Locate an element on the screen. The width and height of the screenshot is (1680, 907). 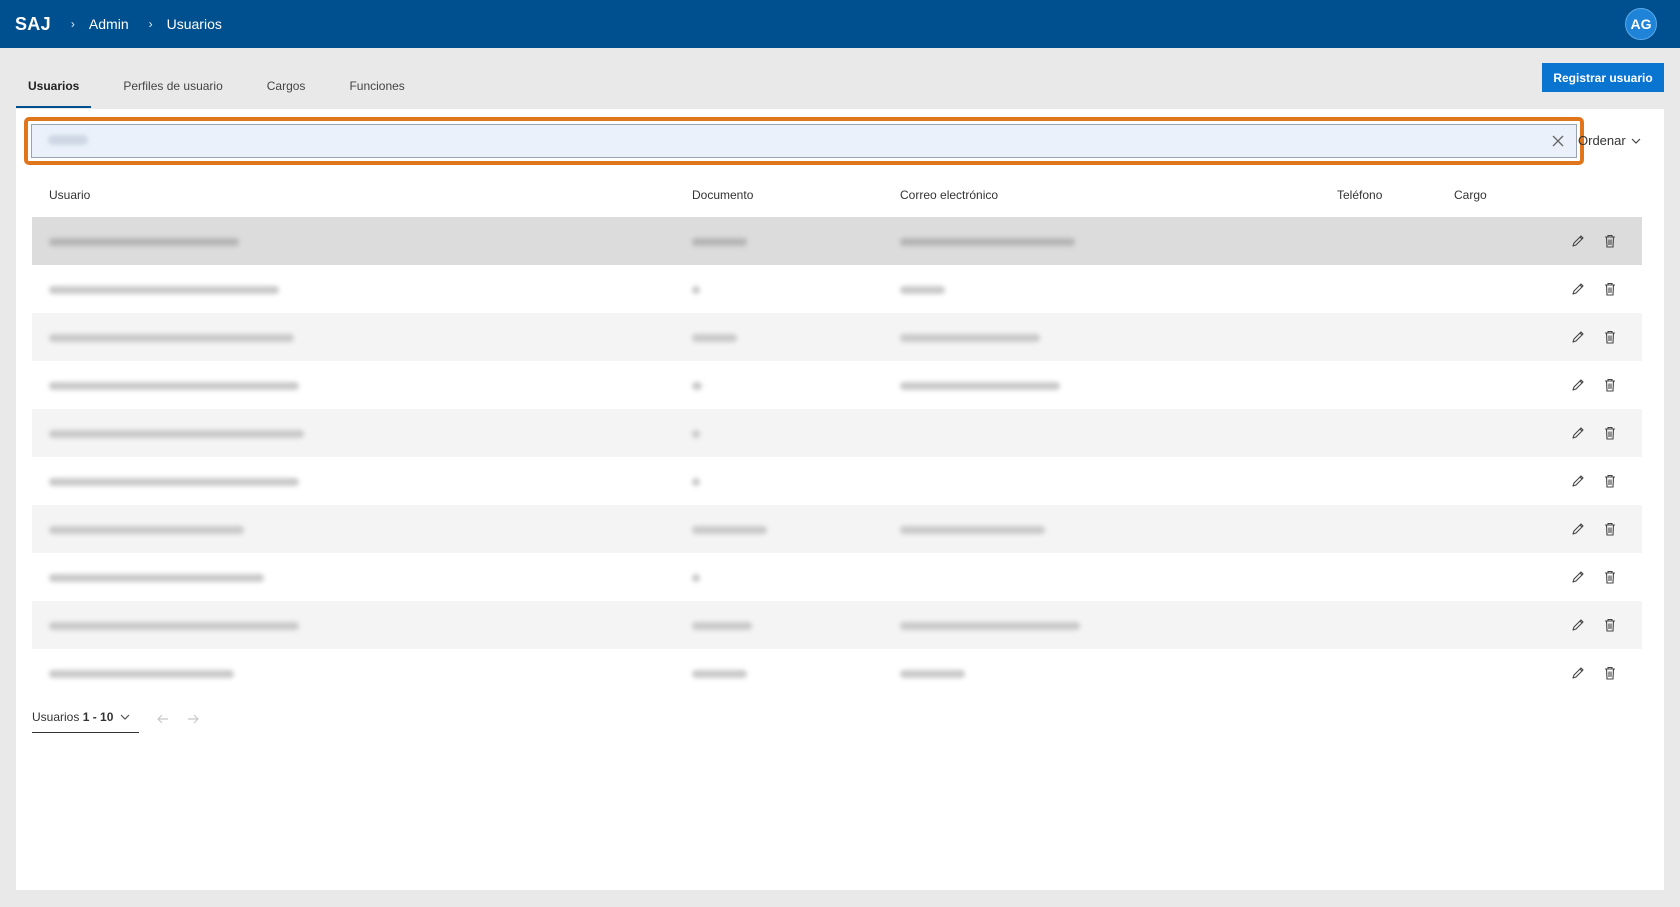
tab-usuarios: Usuarios is located at coordinates (54, 91).